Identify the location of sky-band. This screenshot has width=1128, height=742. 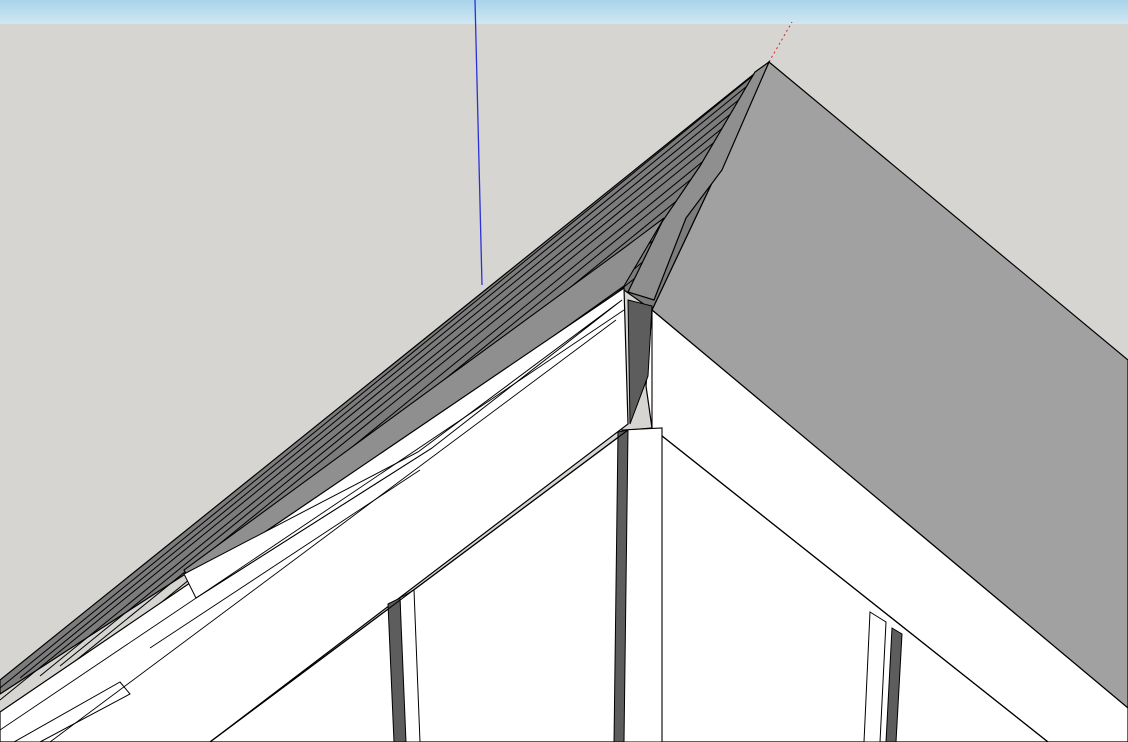
(564, 12).